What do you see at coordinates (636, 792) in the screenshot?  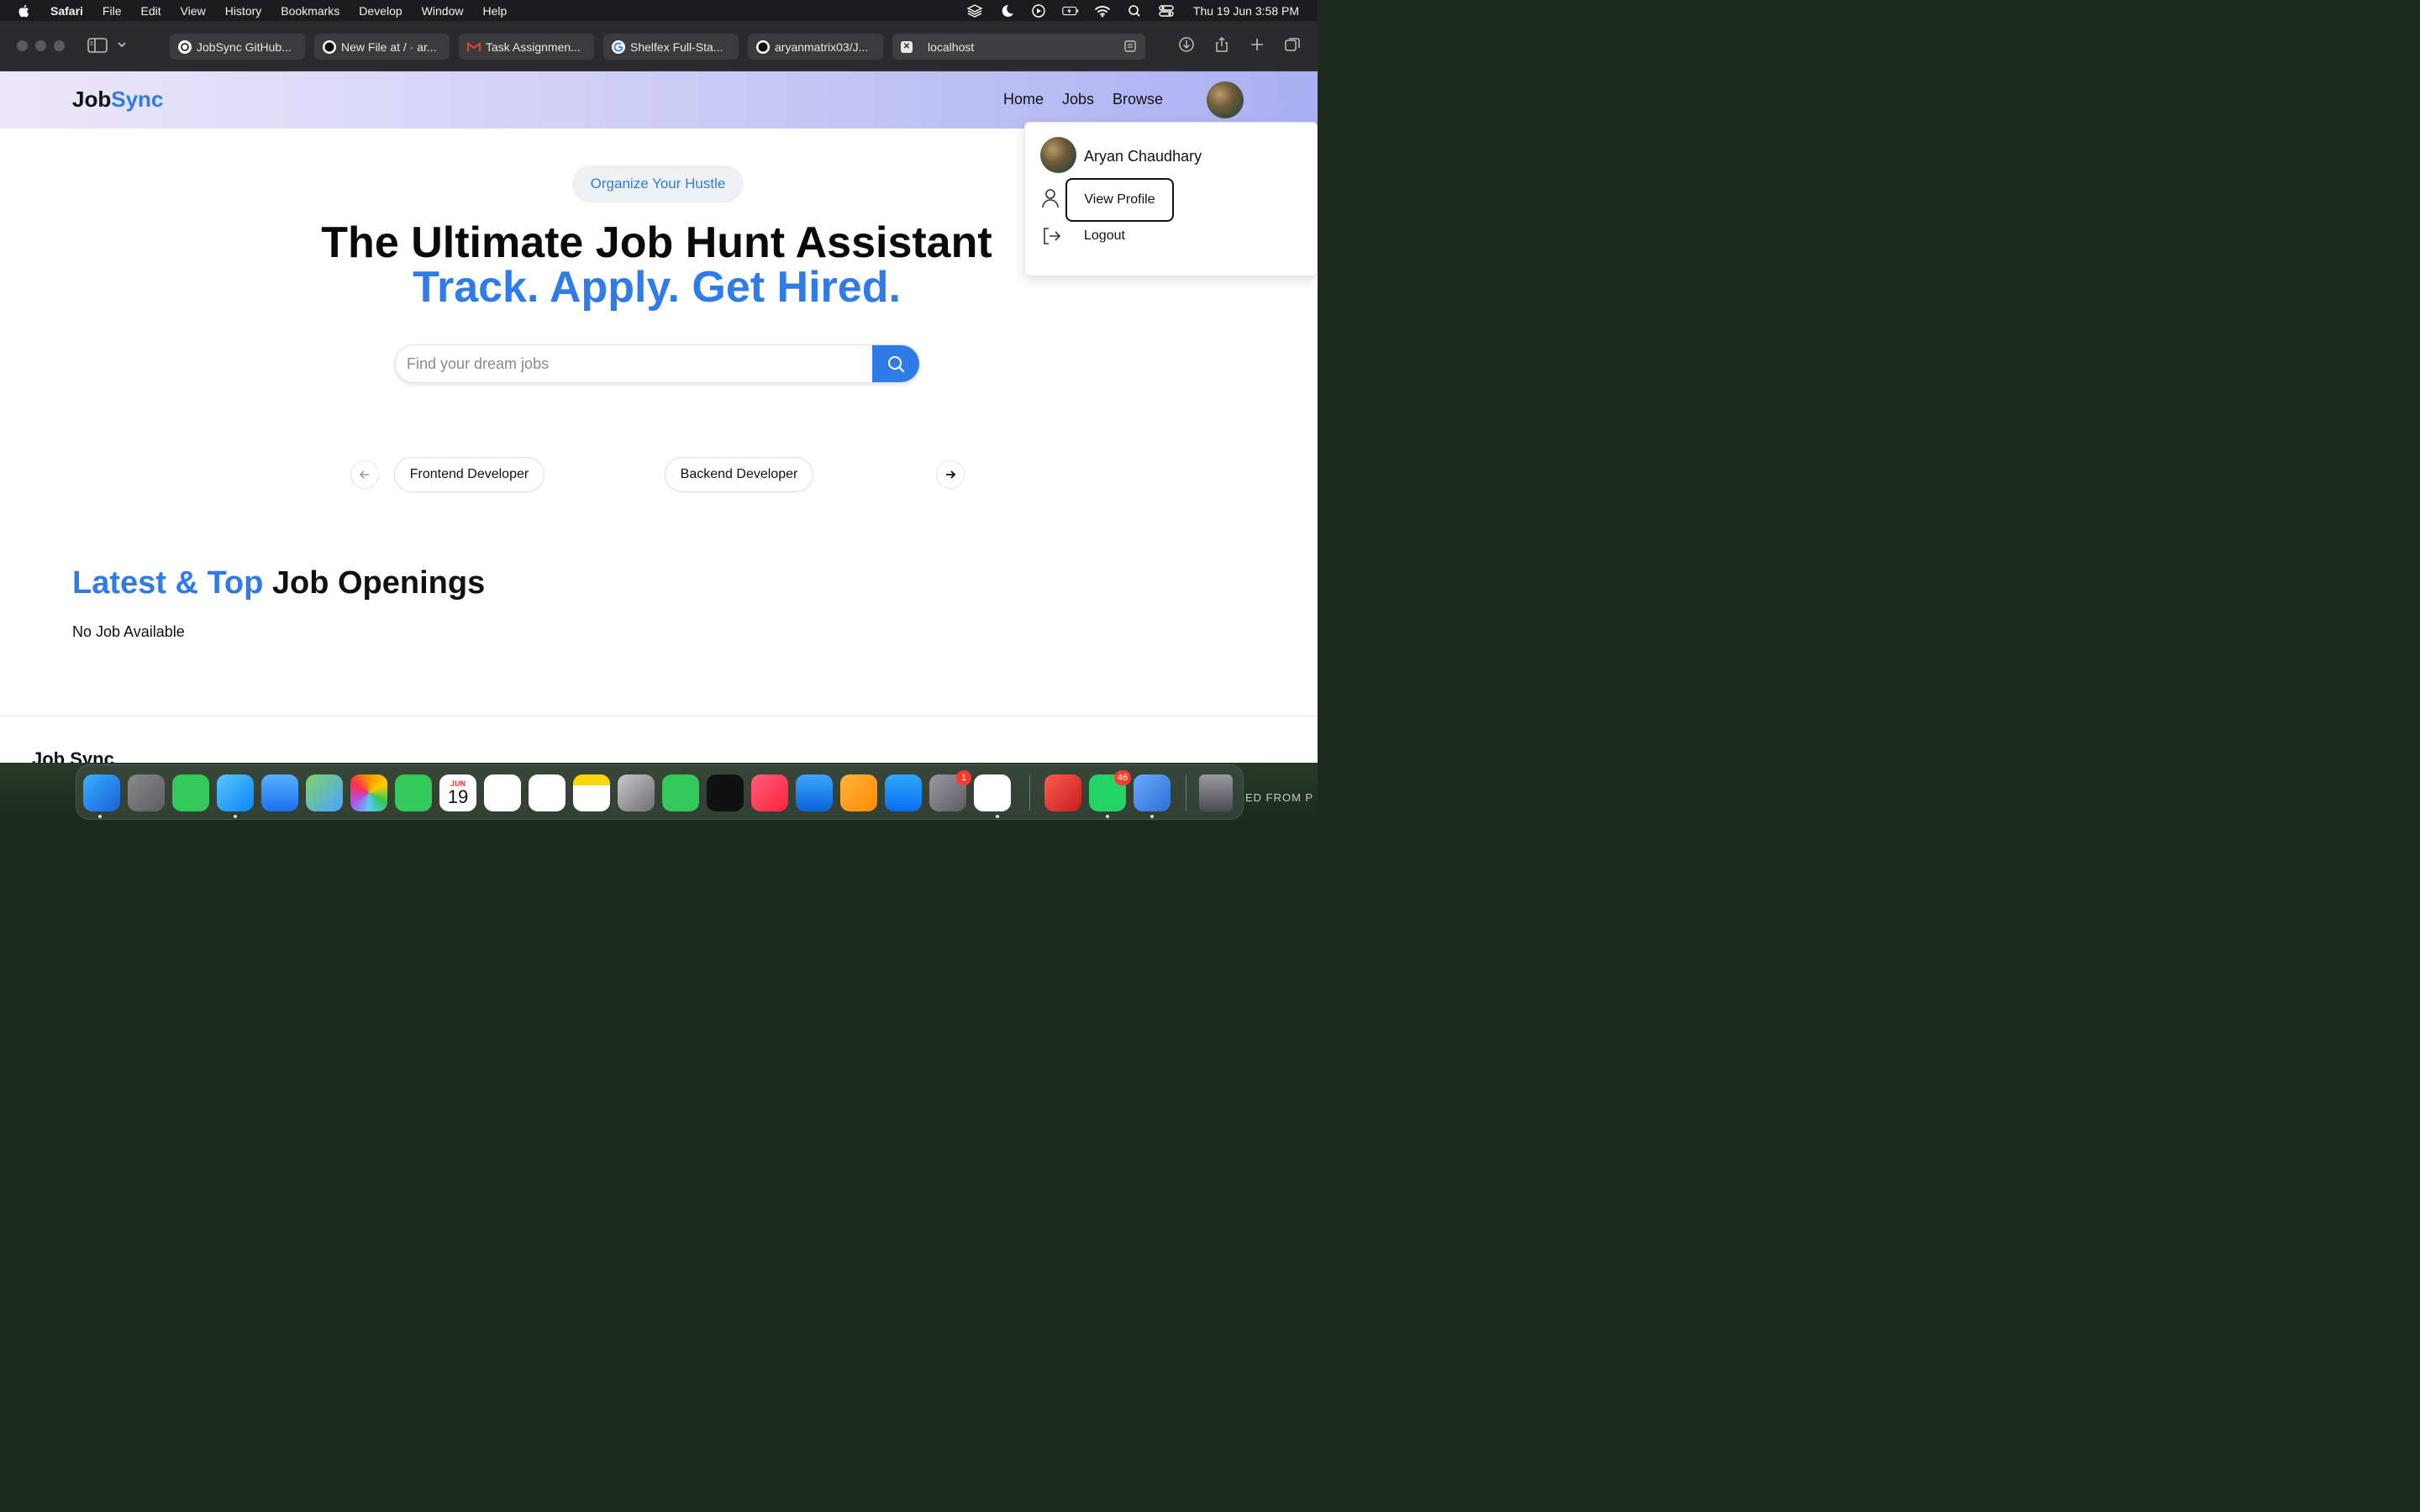 I see `iphone-mirroring-icon` at bounding box center [636, 792].